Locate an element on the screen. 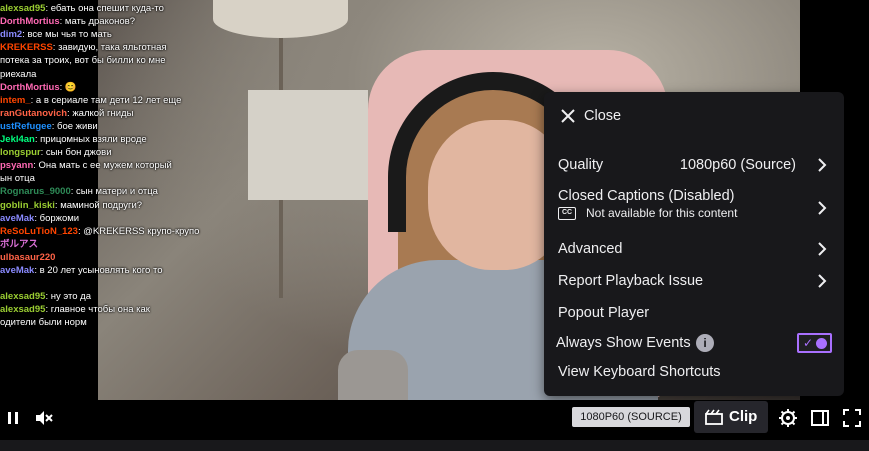 This screenshot has width=869, height=451. chat-username: intem_ is located at coordinates (15, 100).